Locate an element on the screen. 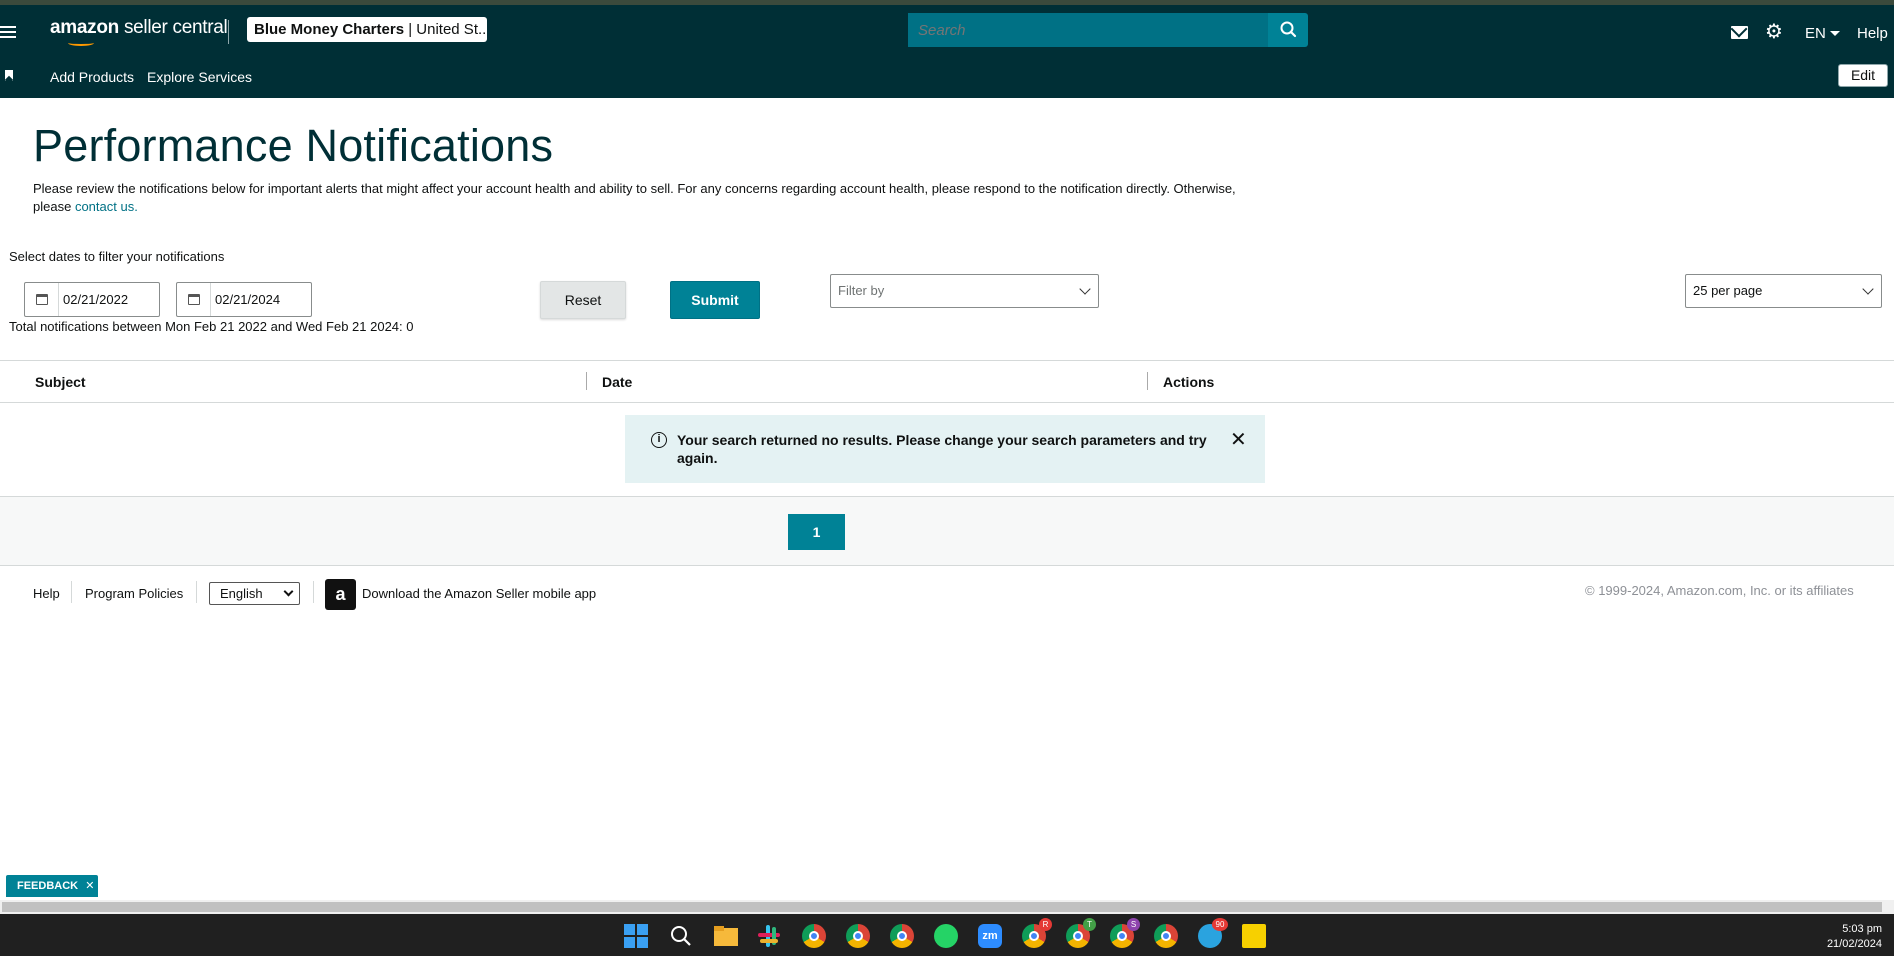  page-title: Performance Notifications is located at coordinates (293, 145).